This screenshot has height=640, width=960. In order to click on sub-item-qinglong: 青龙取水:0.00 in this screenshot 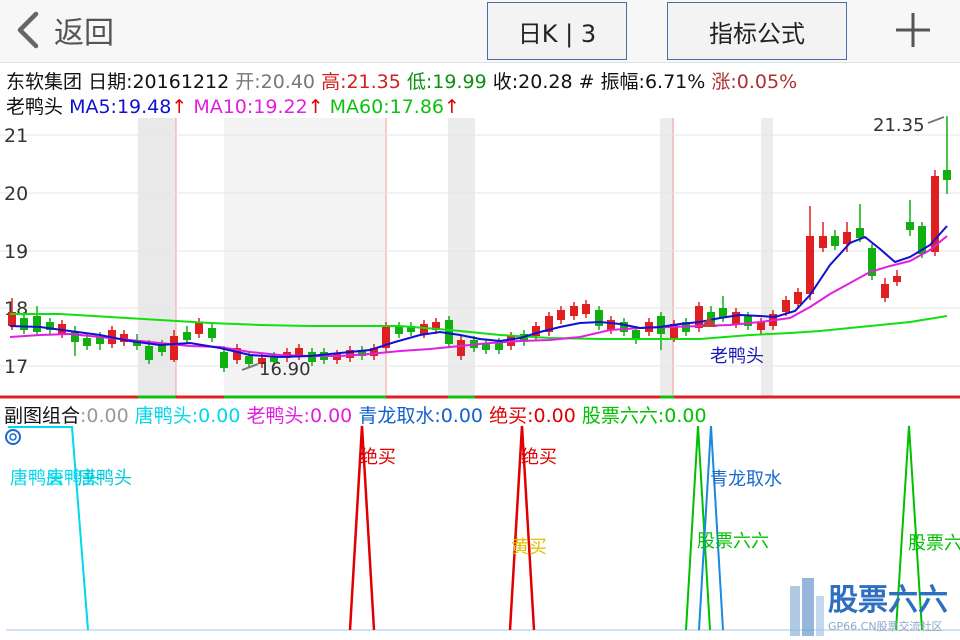, I will do `click(421, 416)`.